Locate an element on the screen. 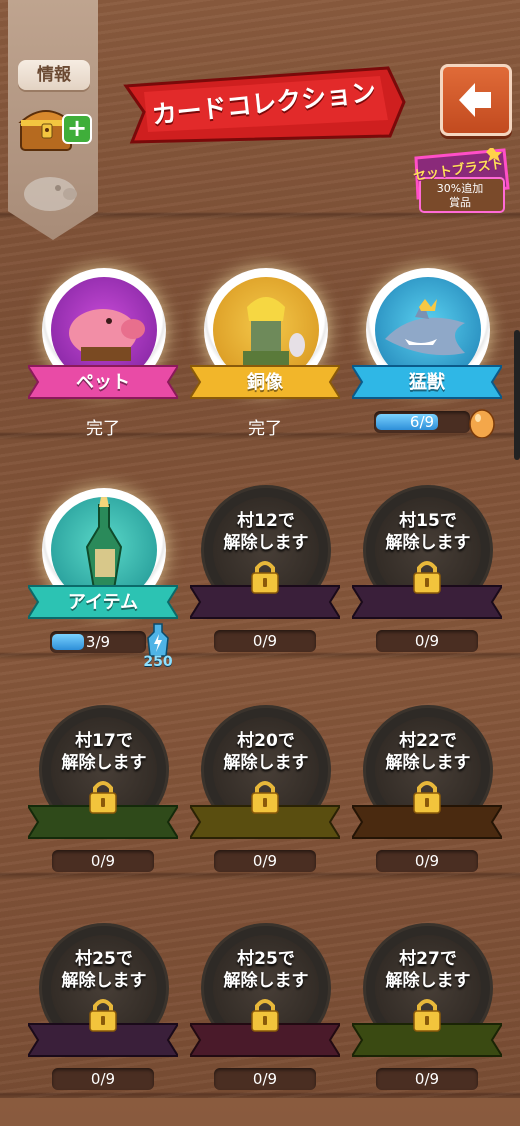  scrollbar is located at coordinates (517, 395).